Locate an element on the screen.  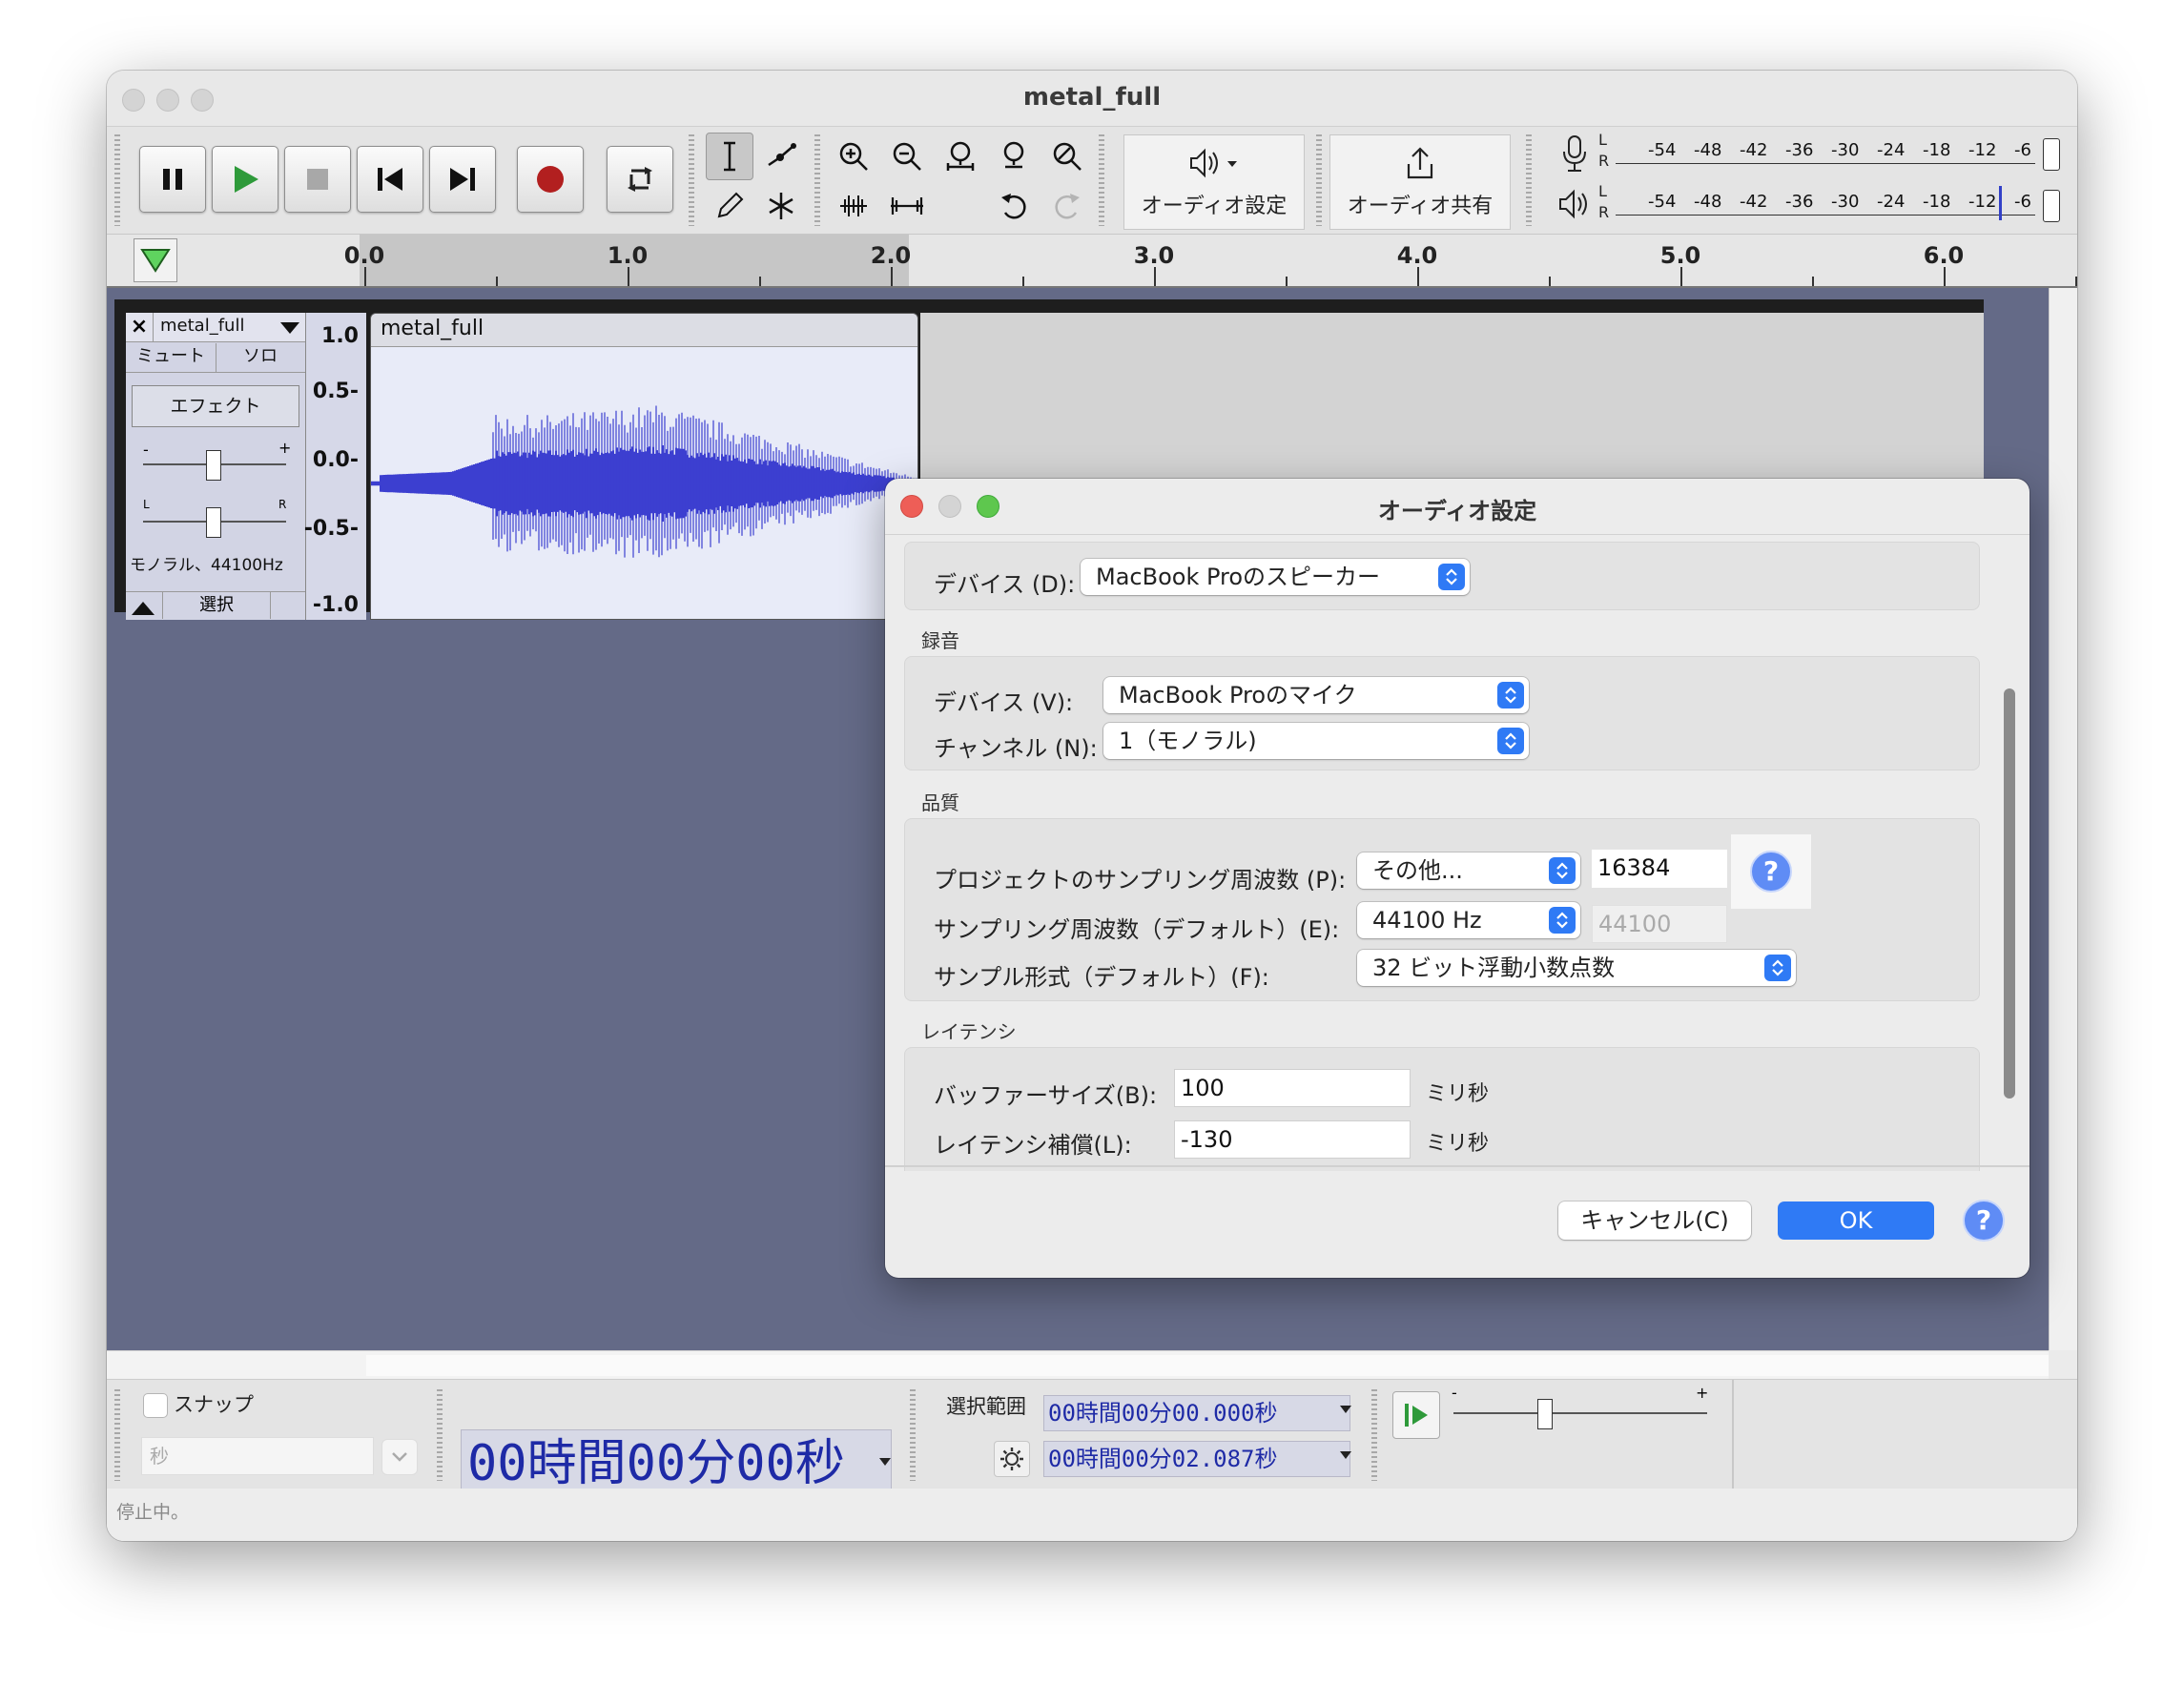
selection-end-time: 00時間00分02.087秒 is located at coordinates (1197, 1459).